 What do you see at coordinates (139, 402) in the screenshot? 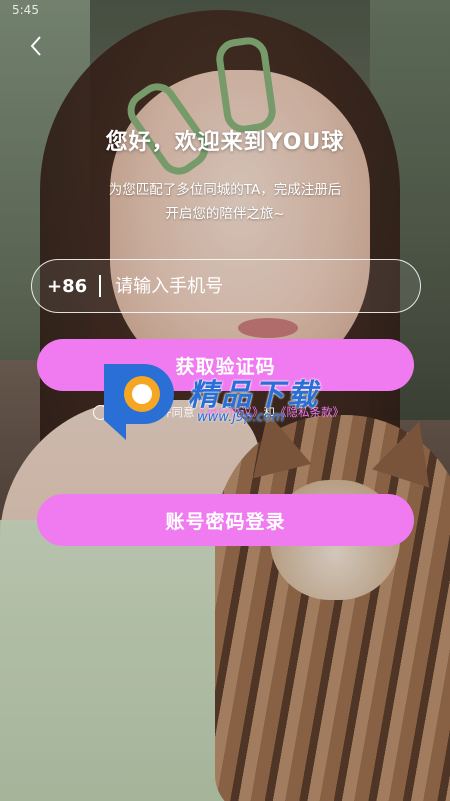
I see `watermark-logo-icon` at bounding box center [139, 402].